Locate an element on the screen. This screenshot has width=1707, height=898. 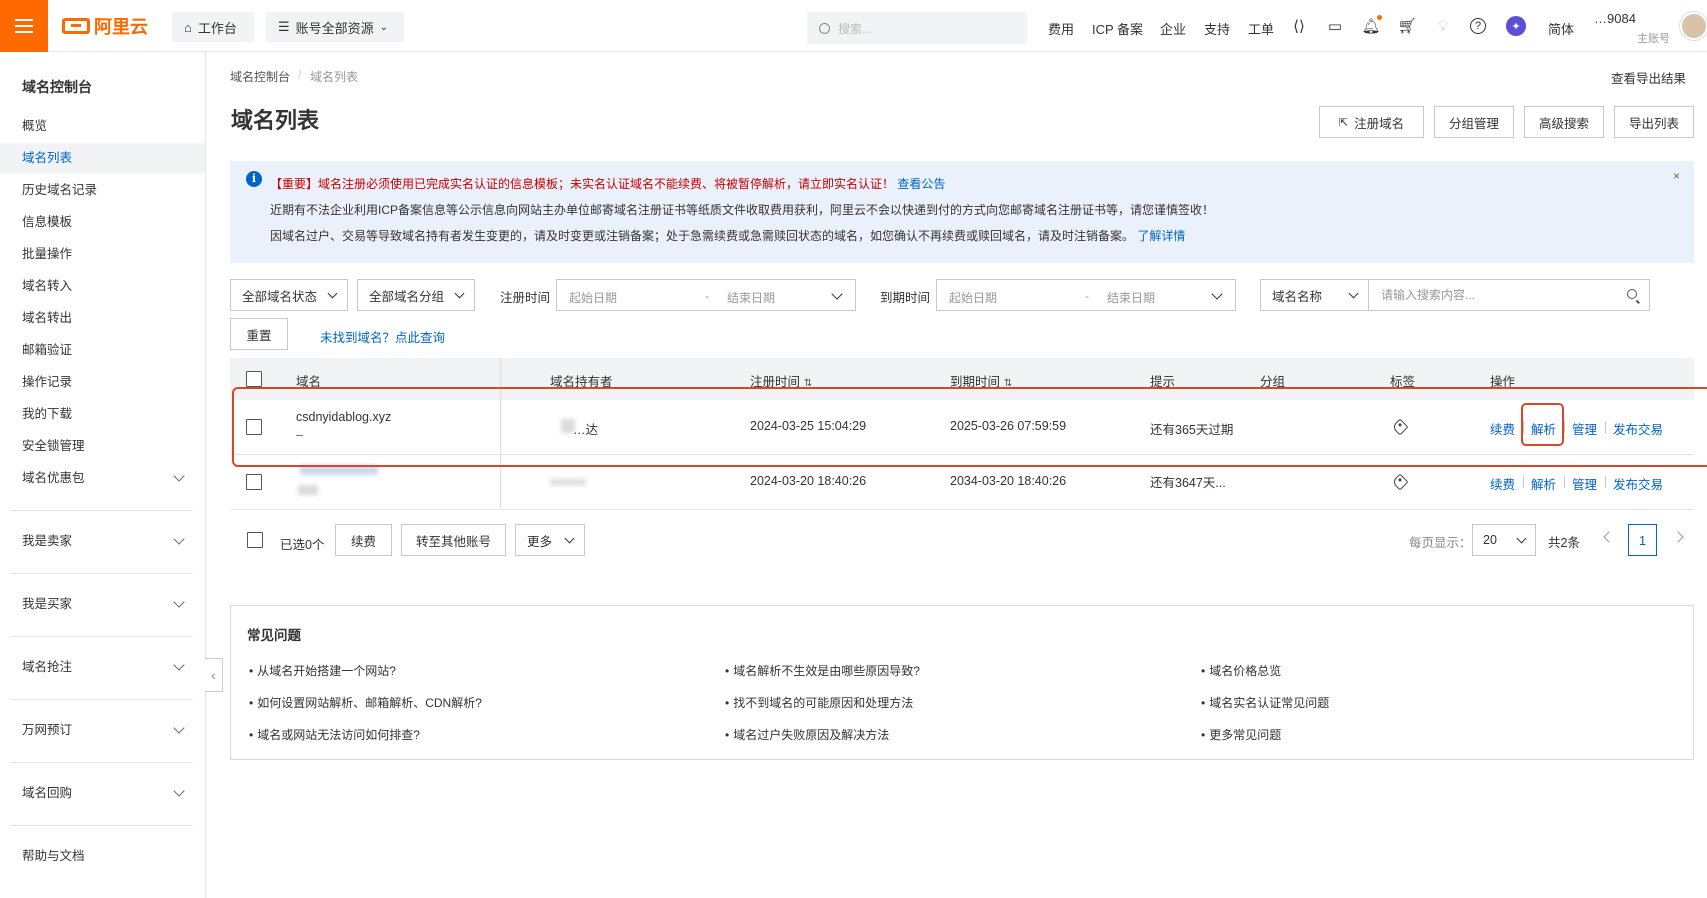
status-filter-select: 全部域名状态 is located at coordinates (289, 295).